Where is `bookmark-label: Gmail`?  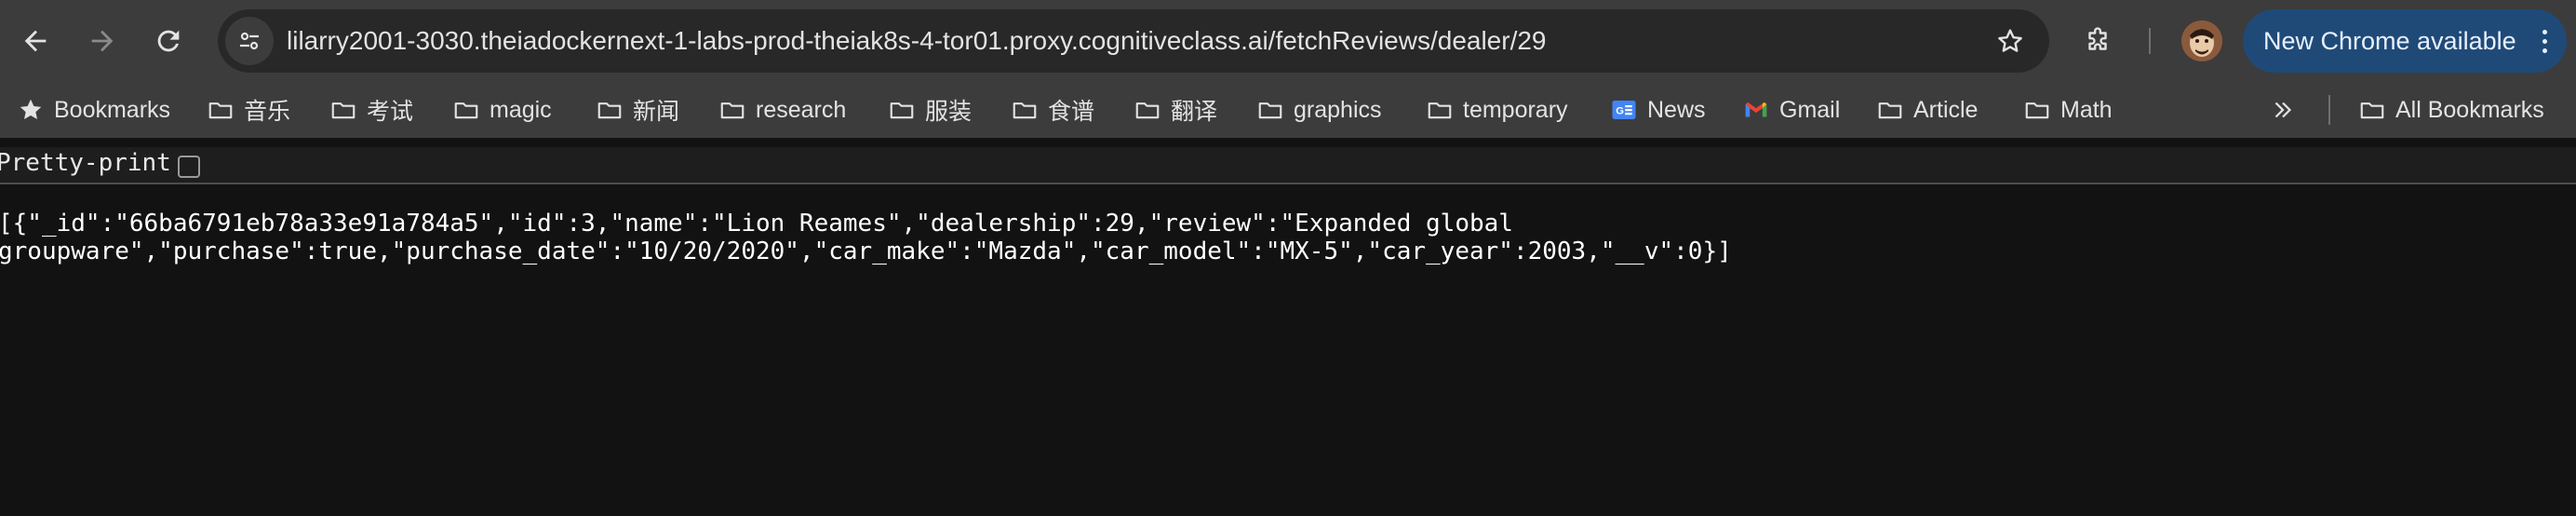
bookmark-label: Gmail is located at coordinates (1810, 109).